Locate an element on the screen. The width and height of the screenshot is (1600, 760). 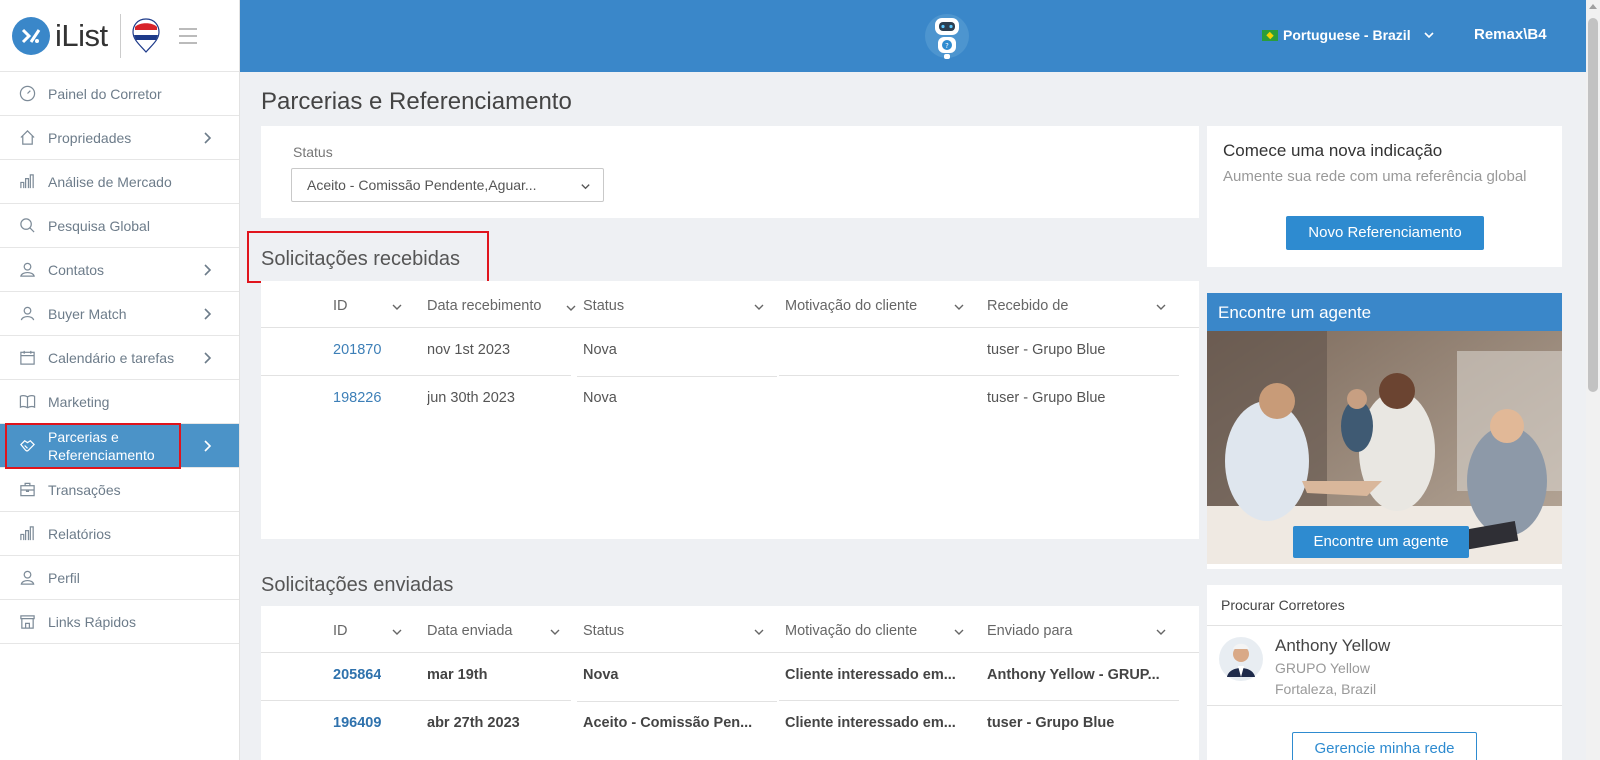
sidebar-item-label: Análise de Mercado is located at coordinates (110, 181).